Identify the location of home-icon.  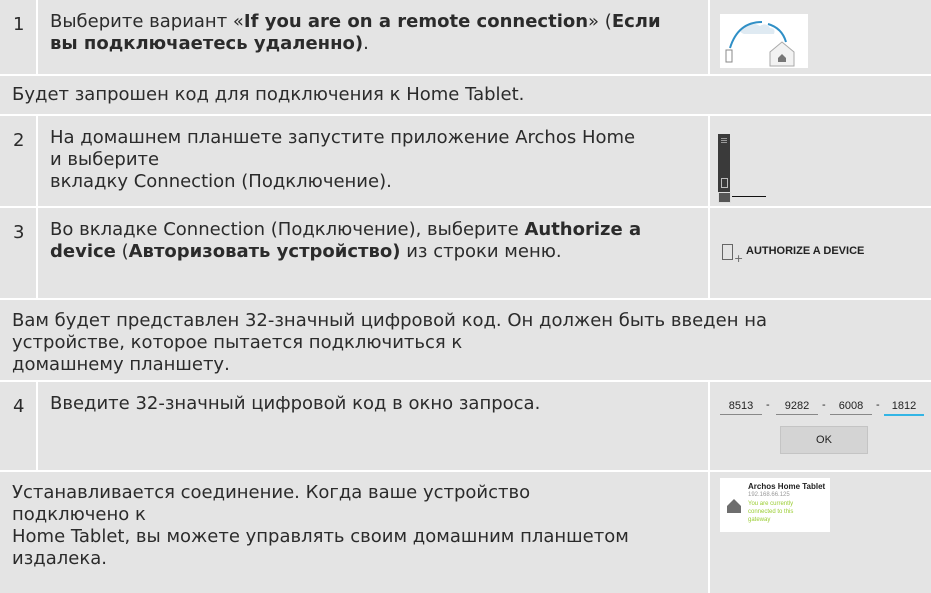
(734, 506).